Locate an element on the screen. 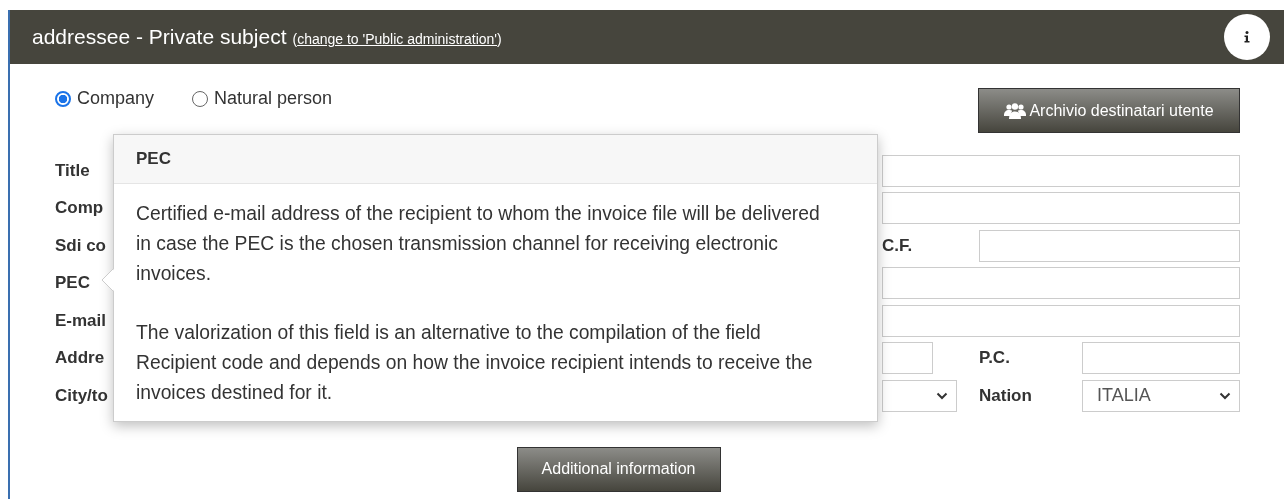 The image size is (1284, 499). radio-option: Company is located at coordinates (105, 98).